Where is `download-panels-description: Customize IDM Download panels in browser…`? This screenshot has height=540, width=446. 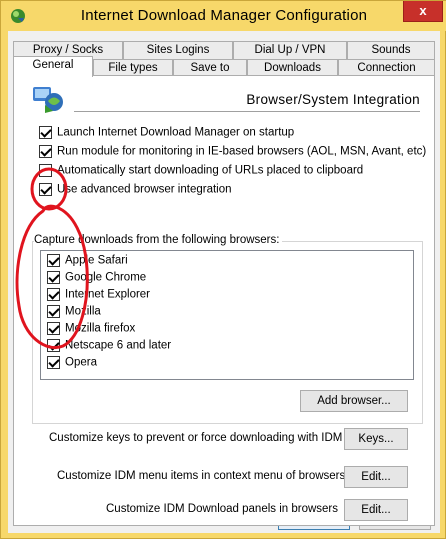 download-panels-description: Customize IDM Download panels in browser… is located at coordinates (222, 509).